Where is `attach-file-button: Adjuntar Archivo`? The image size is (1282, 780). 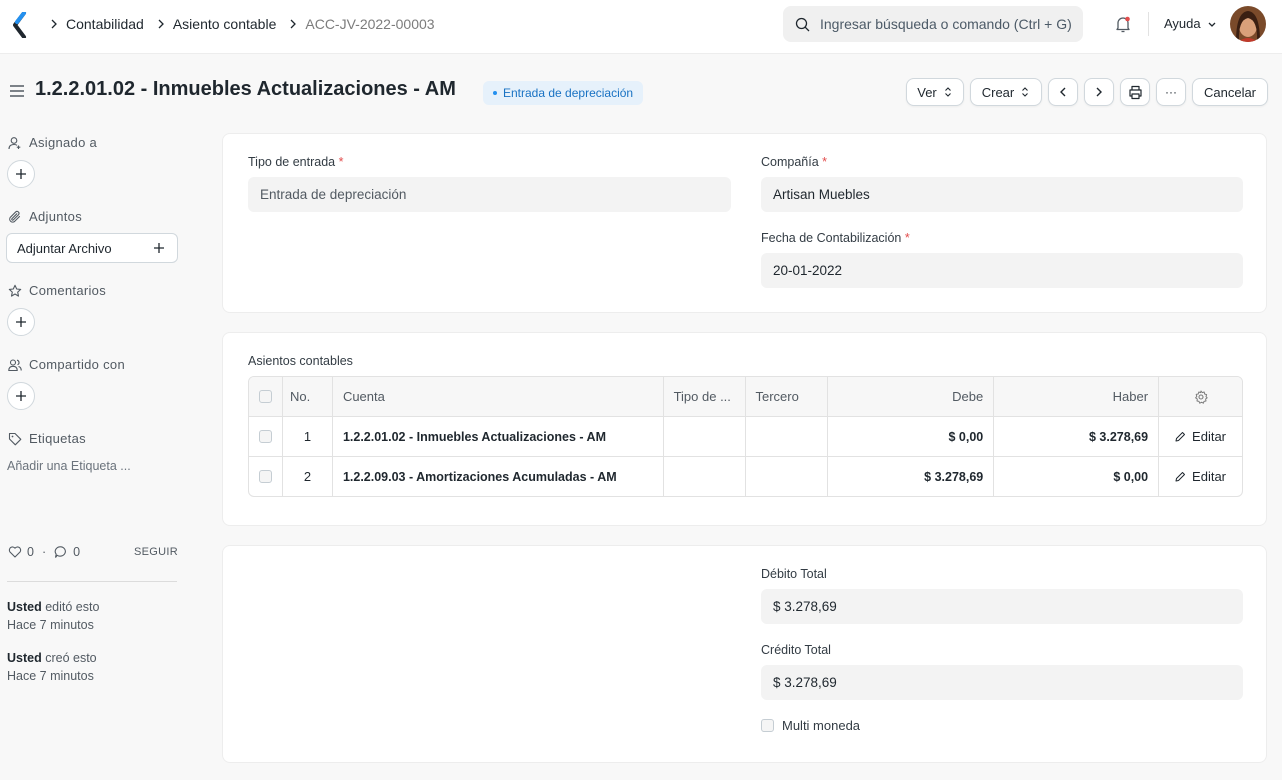 attach-file-button: Adjuntar Archivo is located at coordinates (92, 248).